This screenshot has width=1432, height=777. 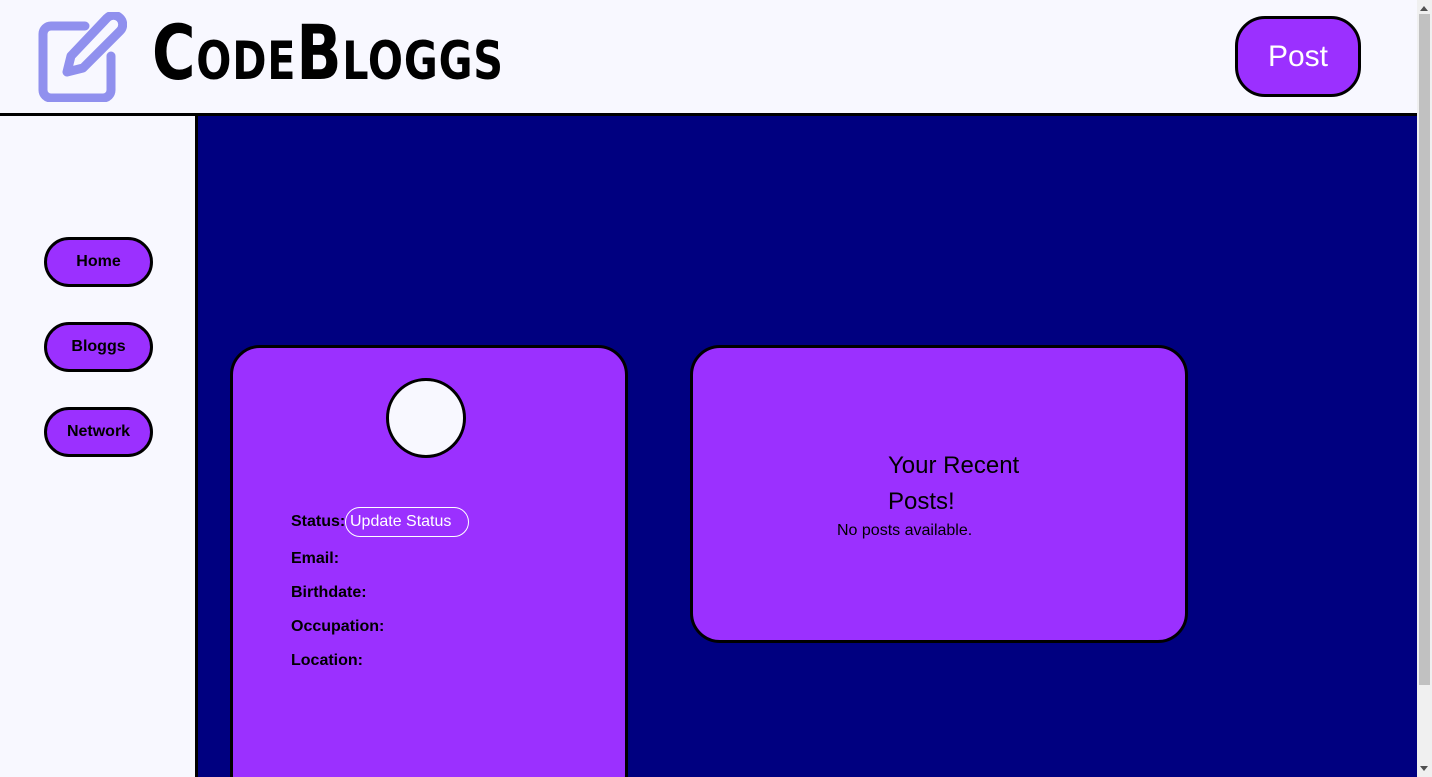 What do you see at coordinates (1424, 349) in the screenshot?
I see `scroll-thumb` at bounding box center [1424, 349].